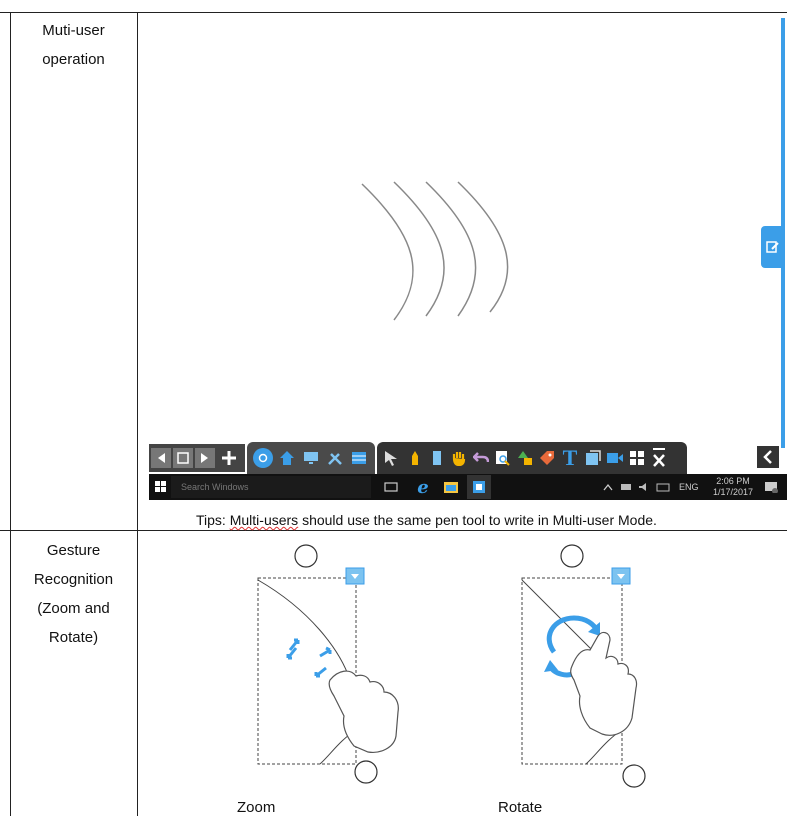 The height and width of the screenshot is (816, 787). What do you see at coordinates (626, 487) in the screenshot?
I see `network-icon` at bounding box center [626, 487].